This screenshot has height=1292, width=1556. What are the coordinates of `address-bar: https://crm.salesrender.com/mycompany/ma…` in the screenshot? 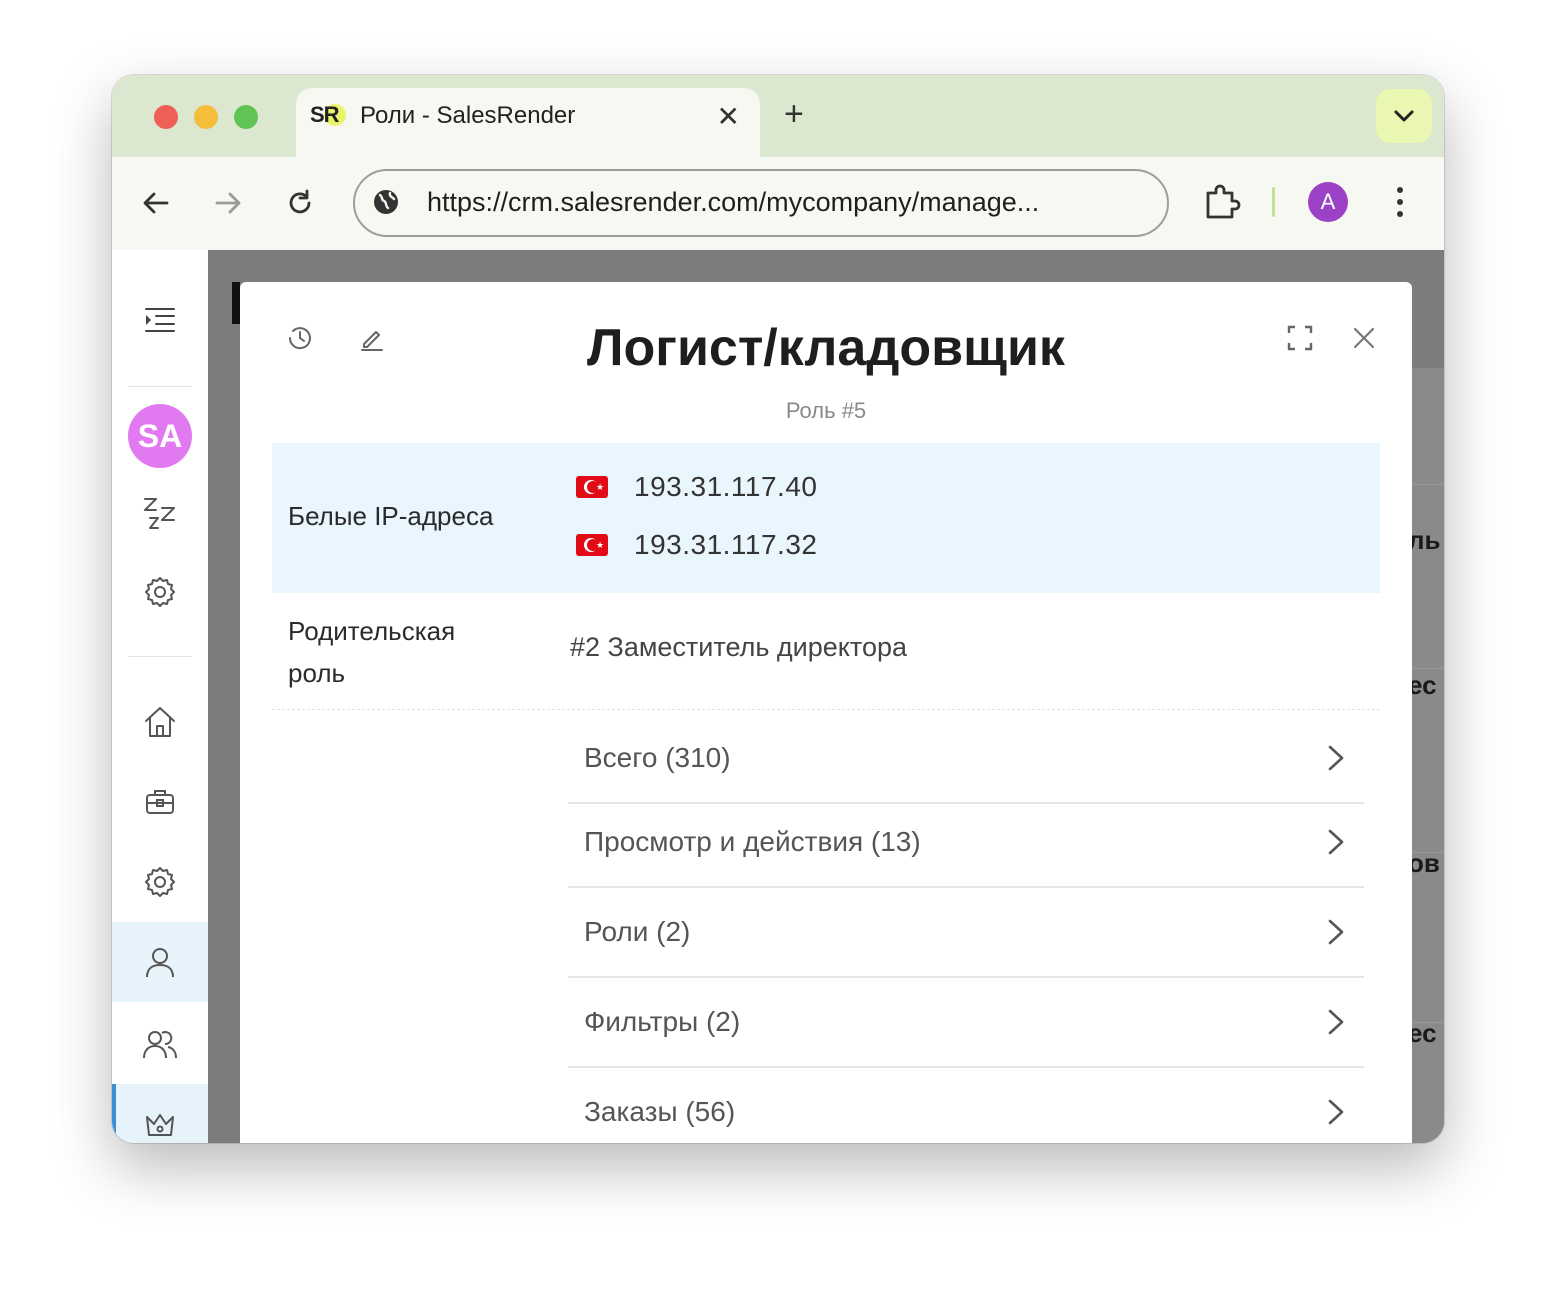 It's located at (761, 203).